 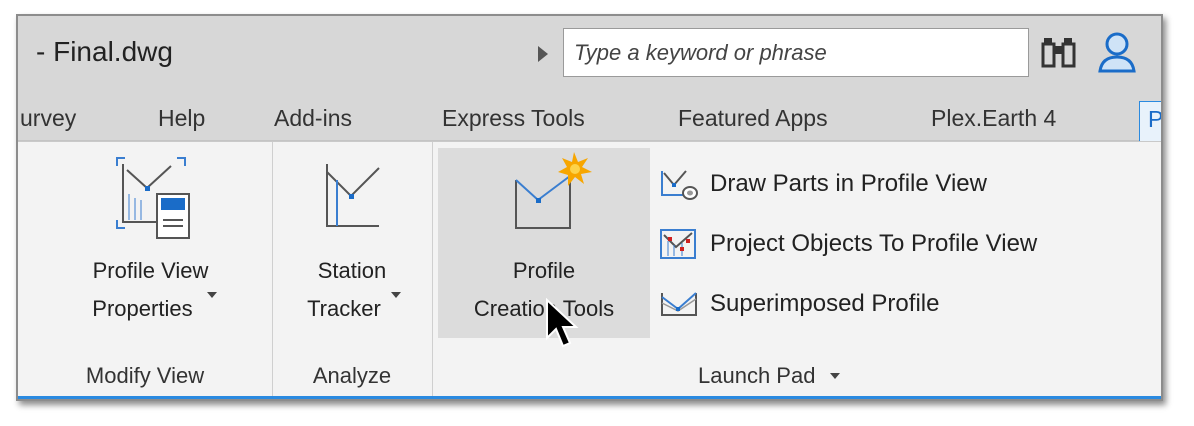 I want to click on profile-view-properties-button: Profile View Properties, so click(x=150, y=239).